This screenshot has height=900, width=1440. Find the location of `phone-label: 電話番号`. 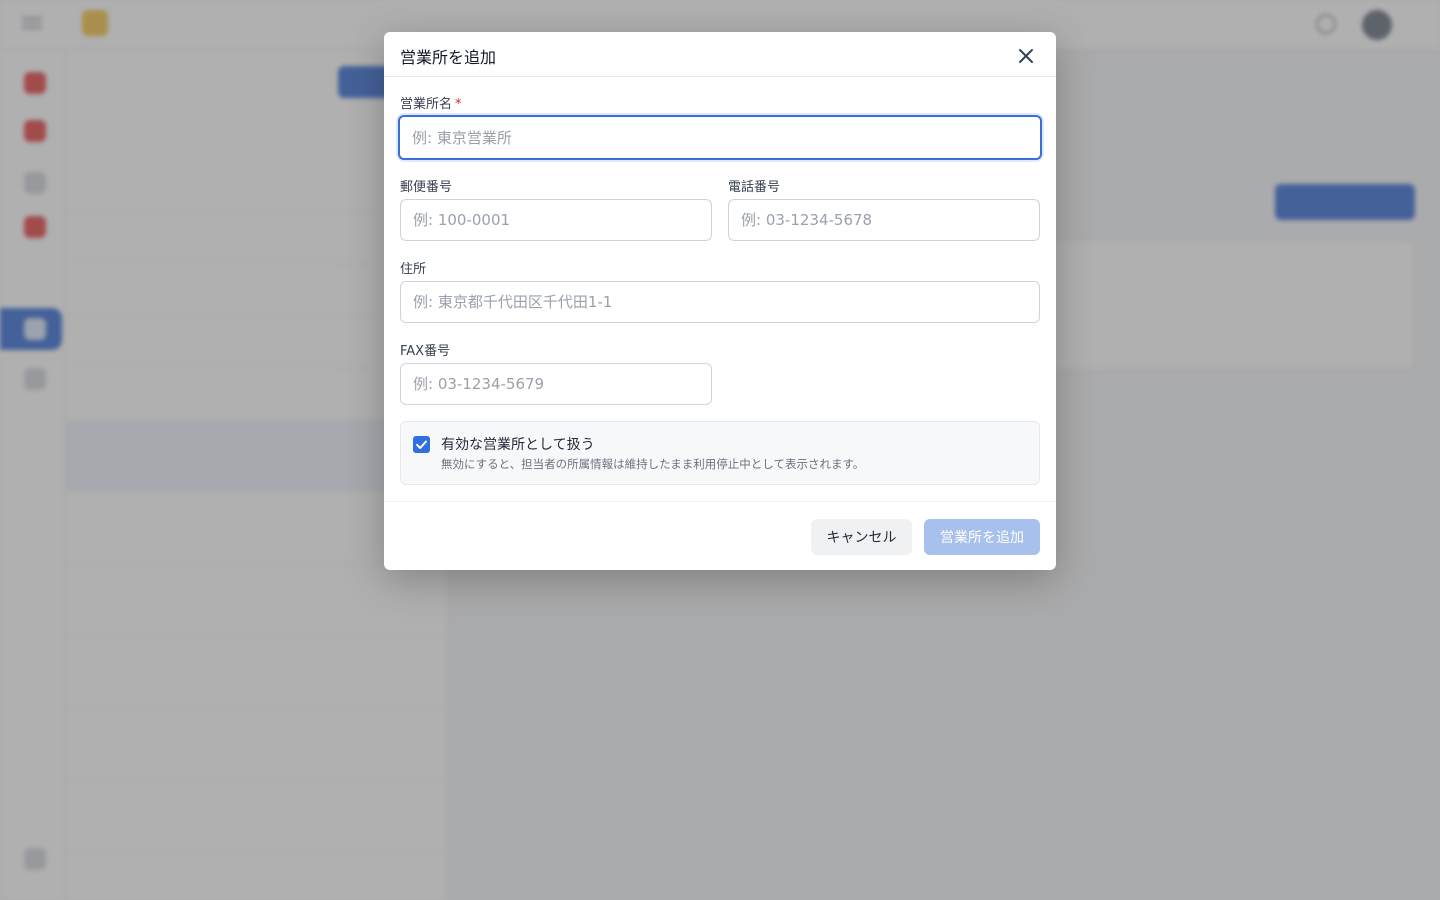

phone-label: 電話番号 is located at coordinates (754, 187).